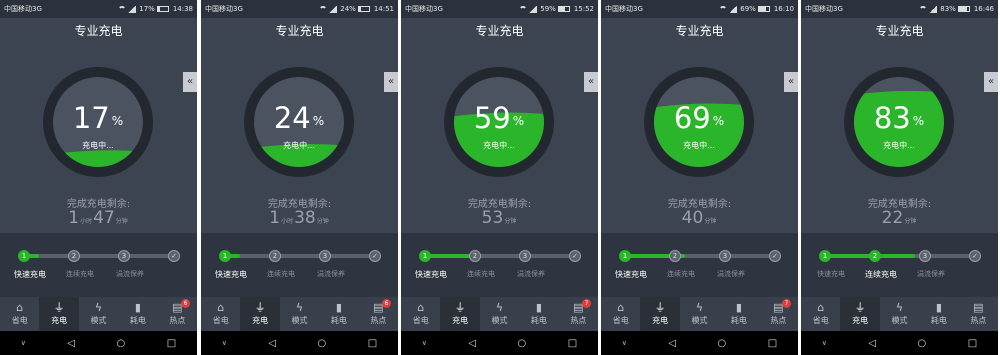 This screenshot has width=1000, height=355. I want to click on status-clock: 16:10, so click(783, 9).